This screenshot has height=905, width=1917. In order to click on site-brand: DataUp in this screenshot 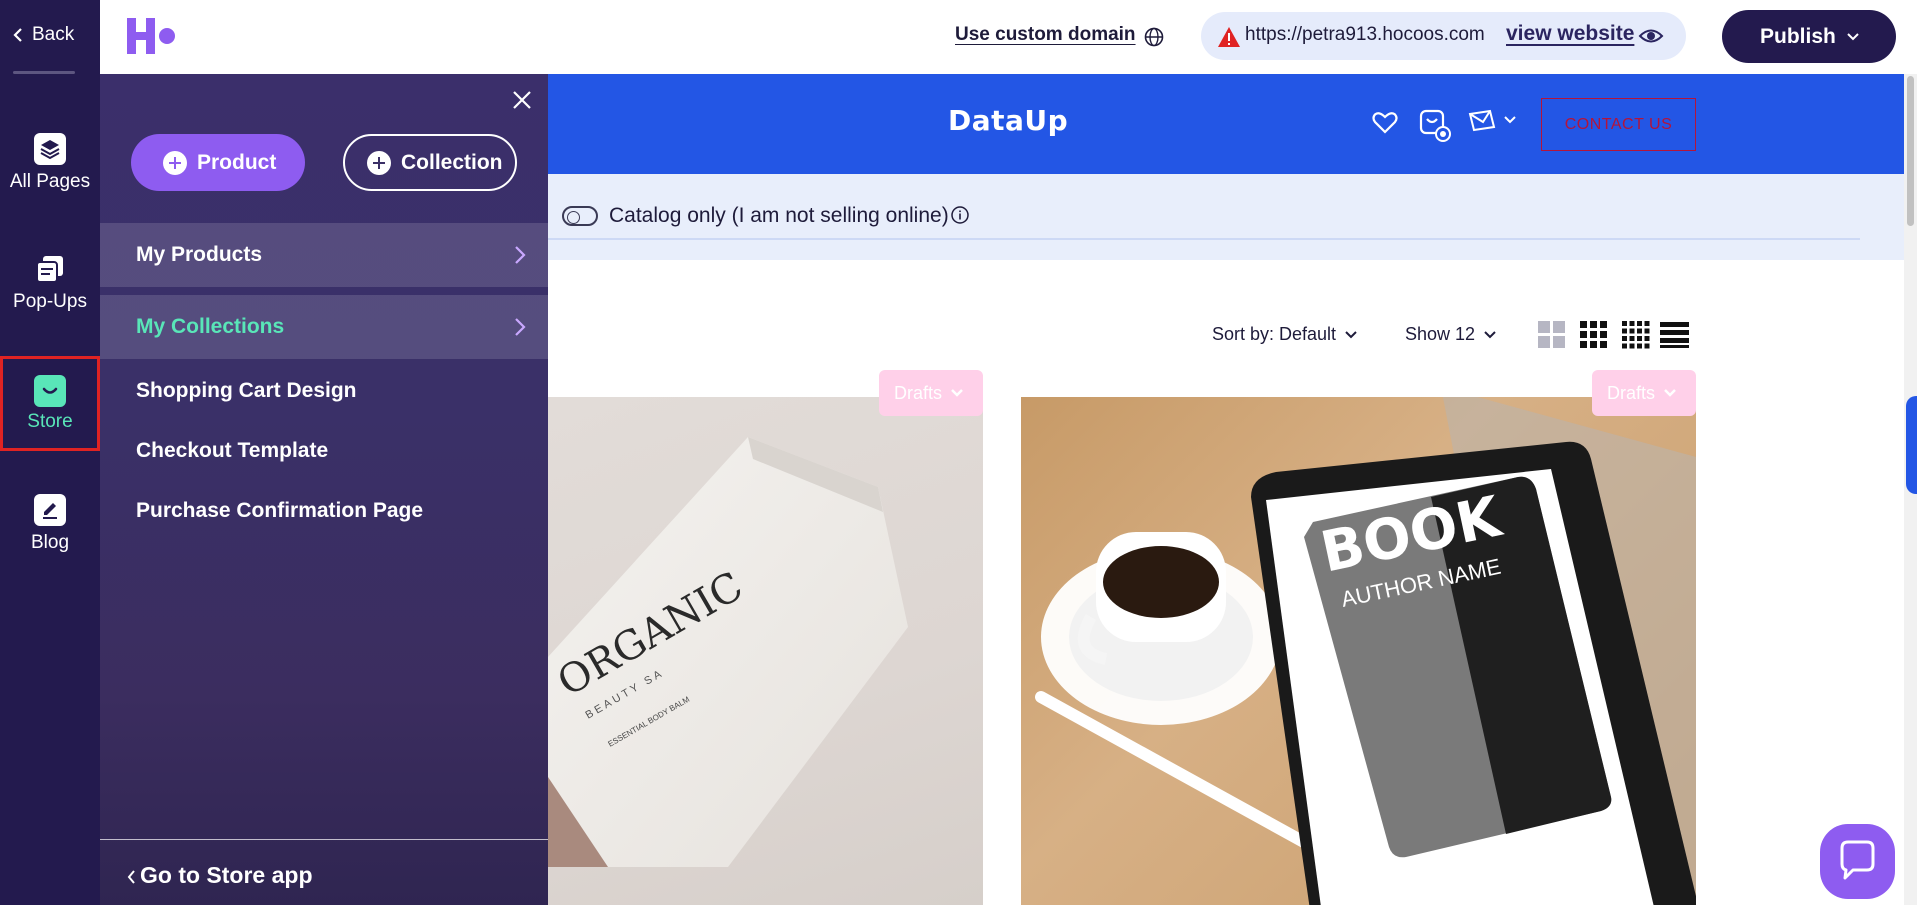, I will do `click(1008, 120)`.